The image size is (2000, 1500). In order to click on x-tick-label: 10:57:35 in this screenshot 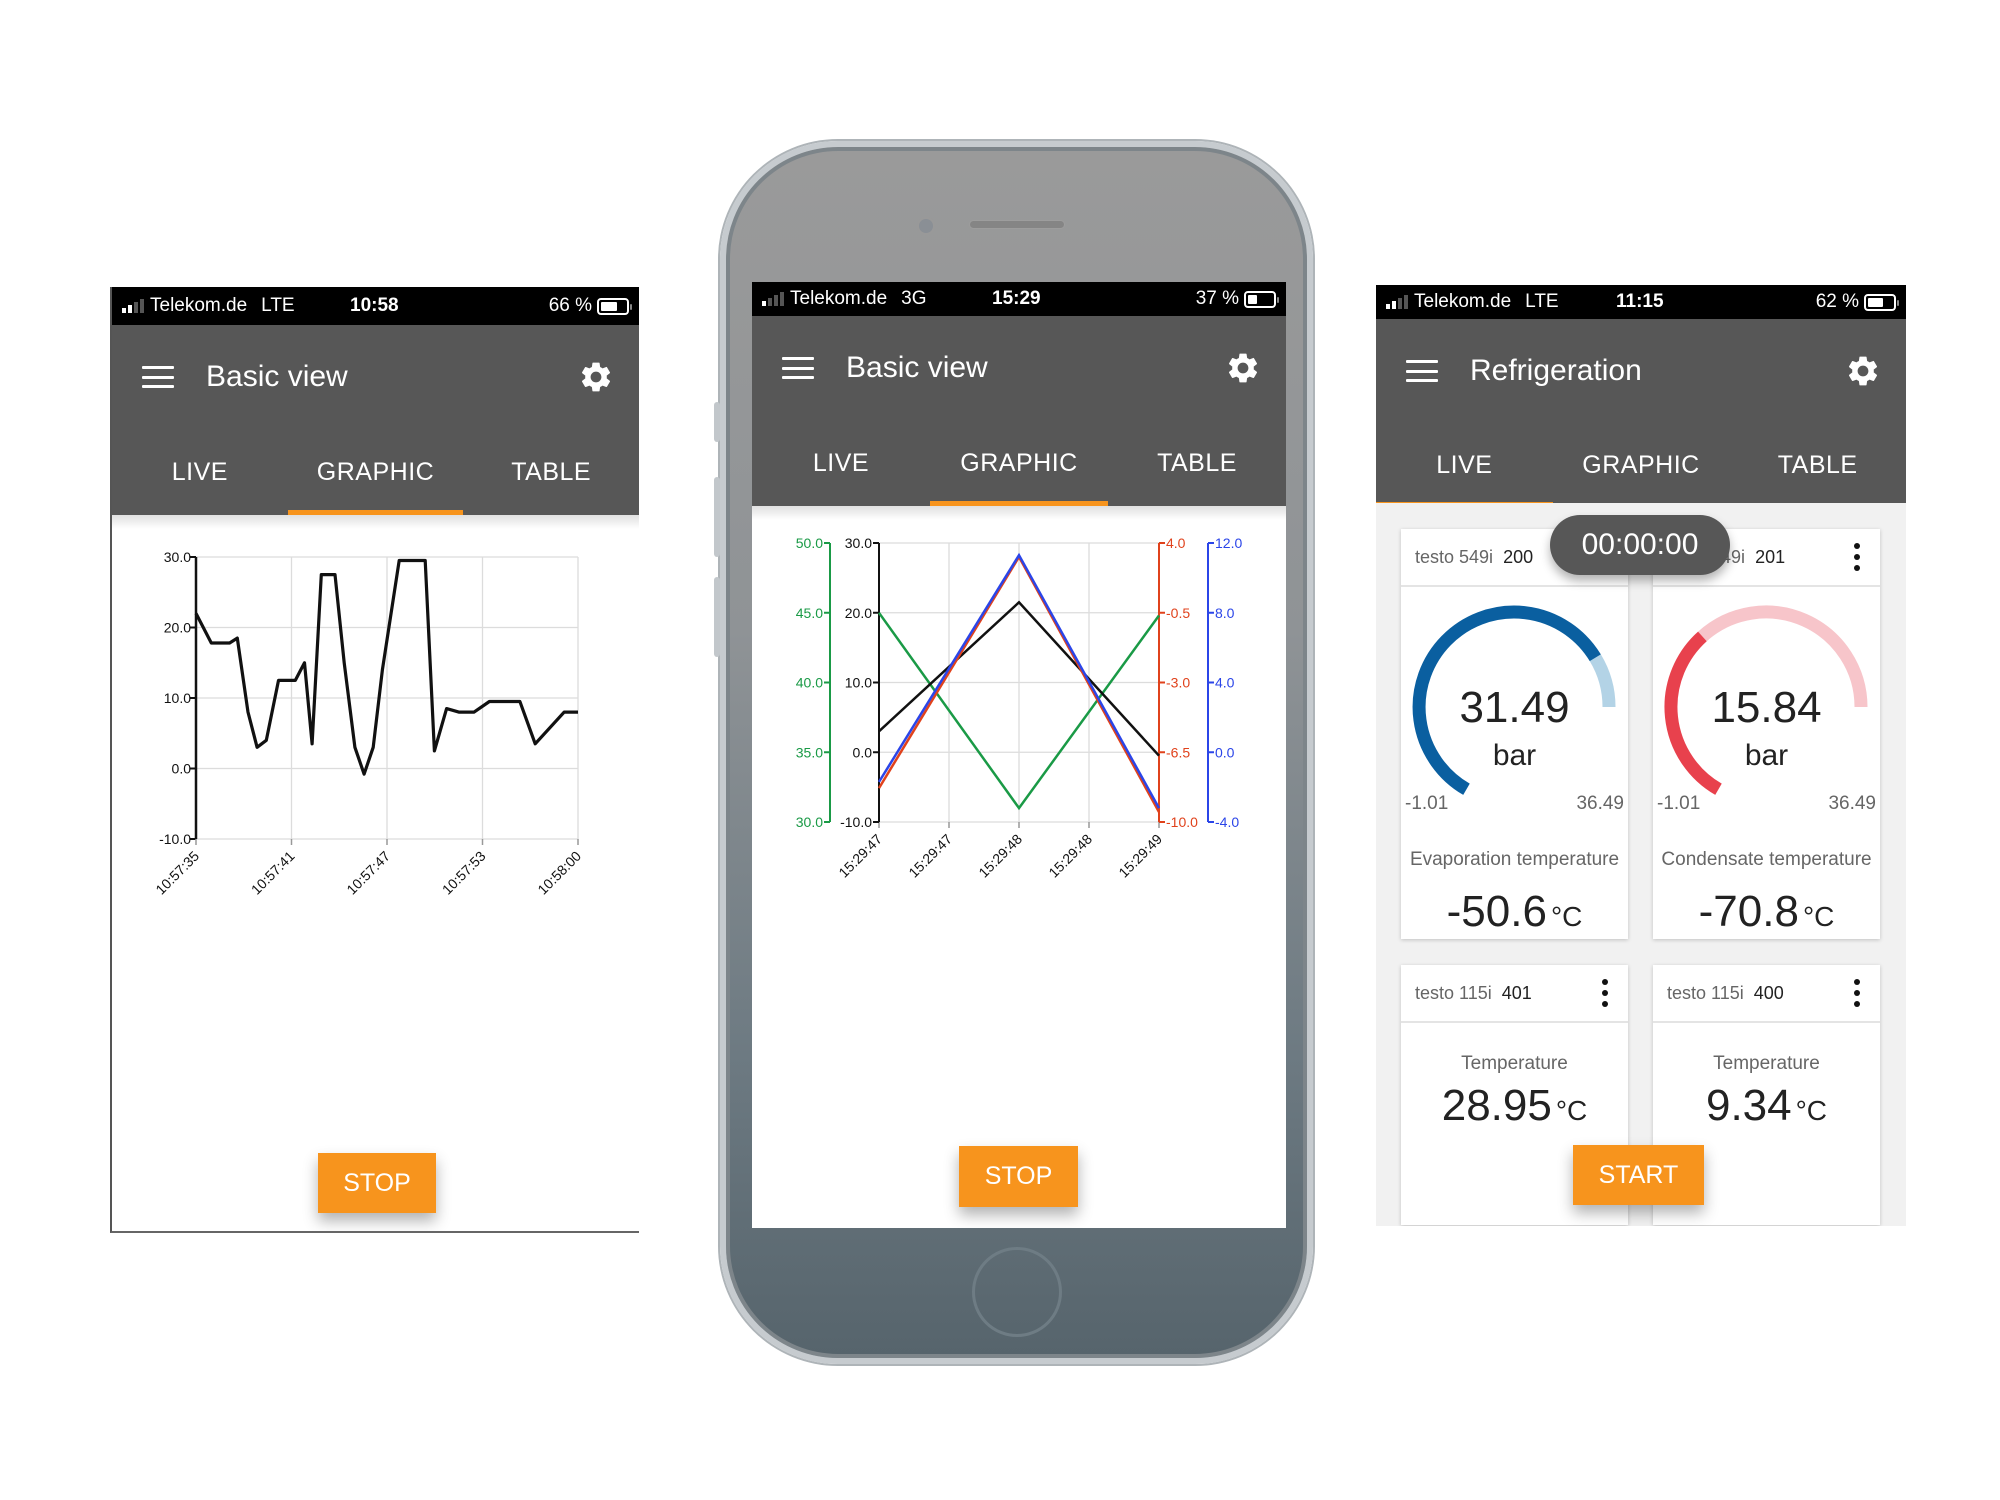, I will do `click(177, 873)`.